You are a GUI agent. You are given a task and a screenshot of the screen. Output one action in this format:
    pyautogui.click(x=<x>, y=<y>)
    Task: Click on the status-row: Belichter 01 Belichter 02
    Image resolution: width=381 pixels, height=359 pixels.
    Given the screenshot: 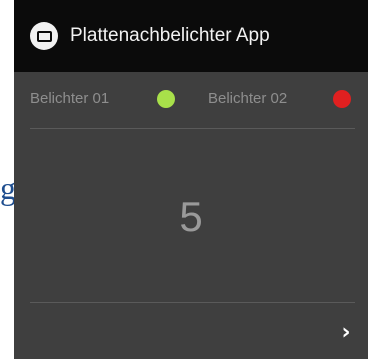 What is the action you would take?
    pyautogui.click(x=191, y=99)
    